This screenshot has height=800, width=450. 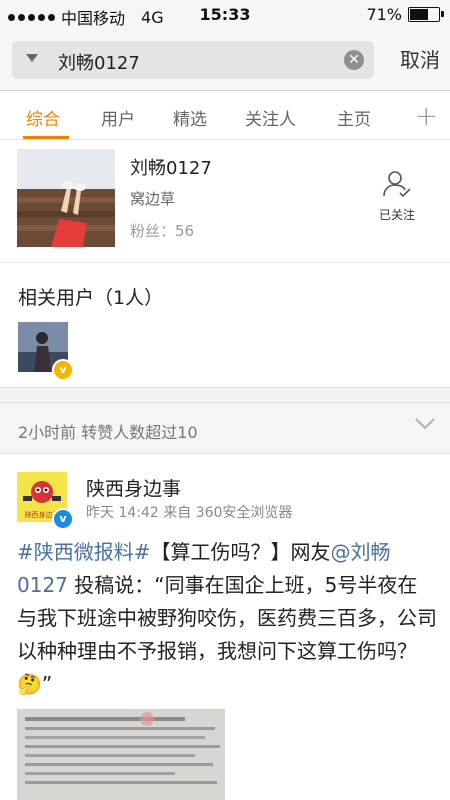 What do you see at coordinates (354, 60) in the screenshot?
I see `clear-icon: ✕` at bounding box center [354, 60].